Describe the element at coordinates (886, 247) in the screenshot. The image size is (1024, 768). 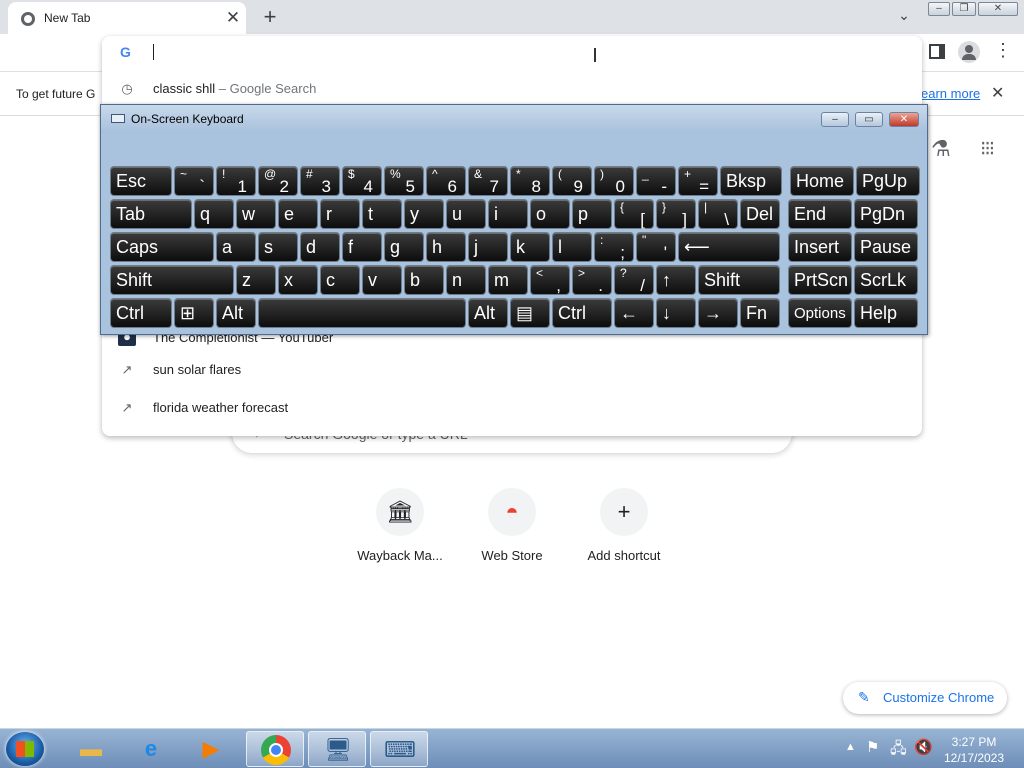
I see `key-pause: Pause` at that location.